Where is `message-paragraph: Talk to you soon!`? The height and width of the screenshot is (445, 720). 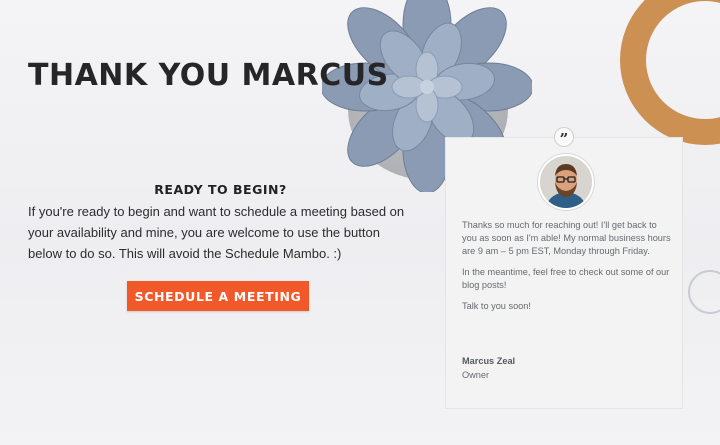
message-paragraph: Talk to you soon! is located at coordinates (496, 306).